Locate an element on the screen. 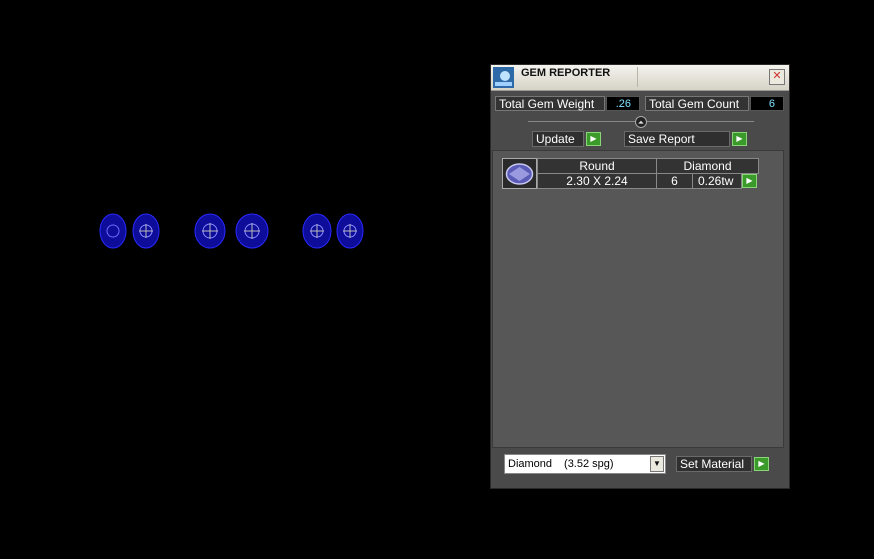 Image resolution: width=874 pixels, height=559 pixels. material-name: Diamond is located at coordinates (530, 464).